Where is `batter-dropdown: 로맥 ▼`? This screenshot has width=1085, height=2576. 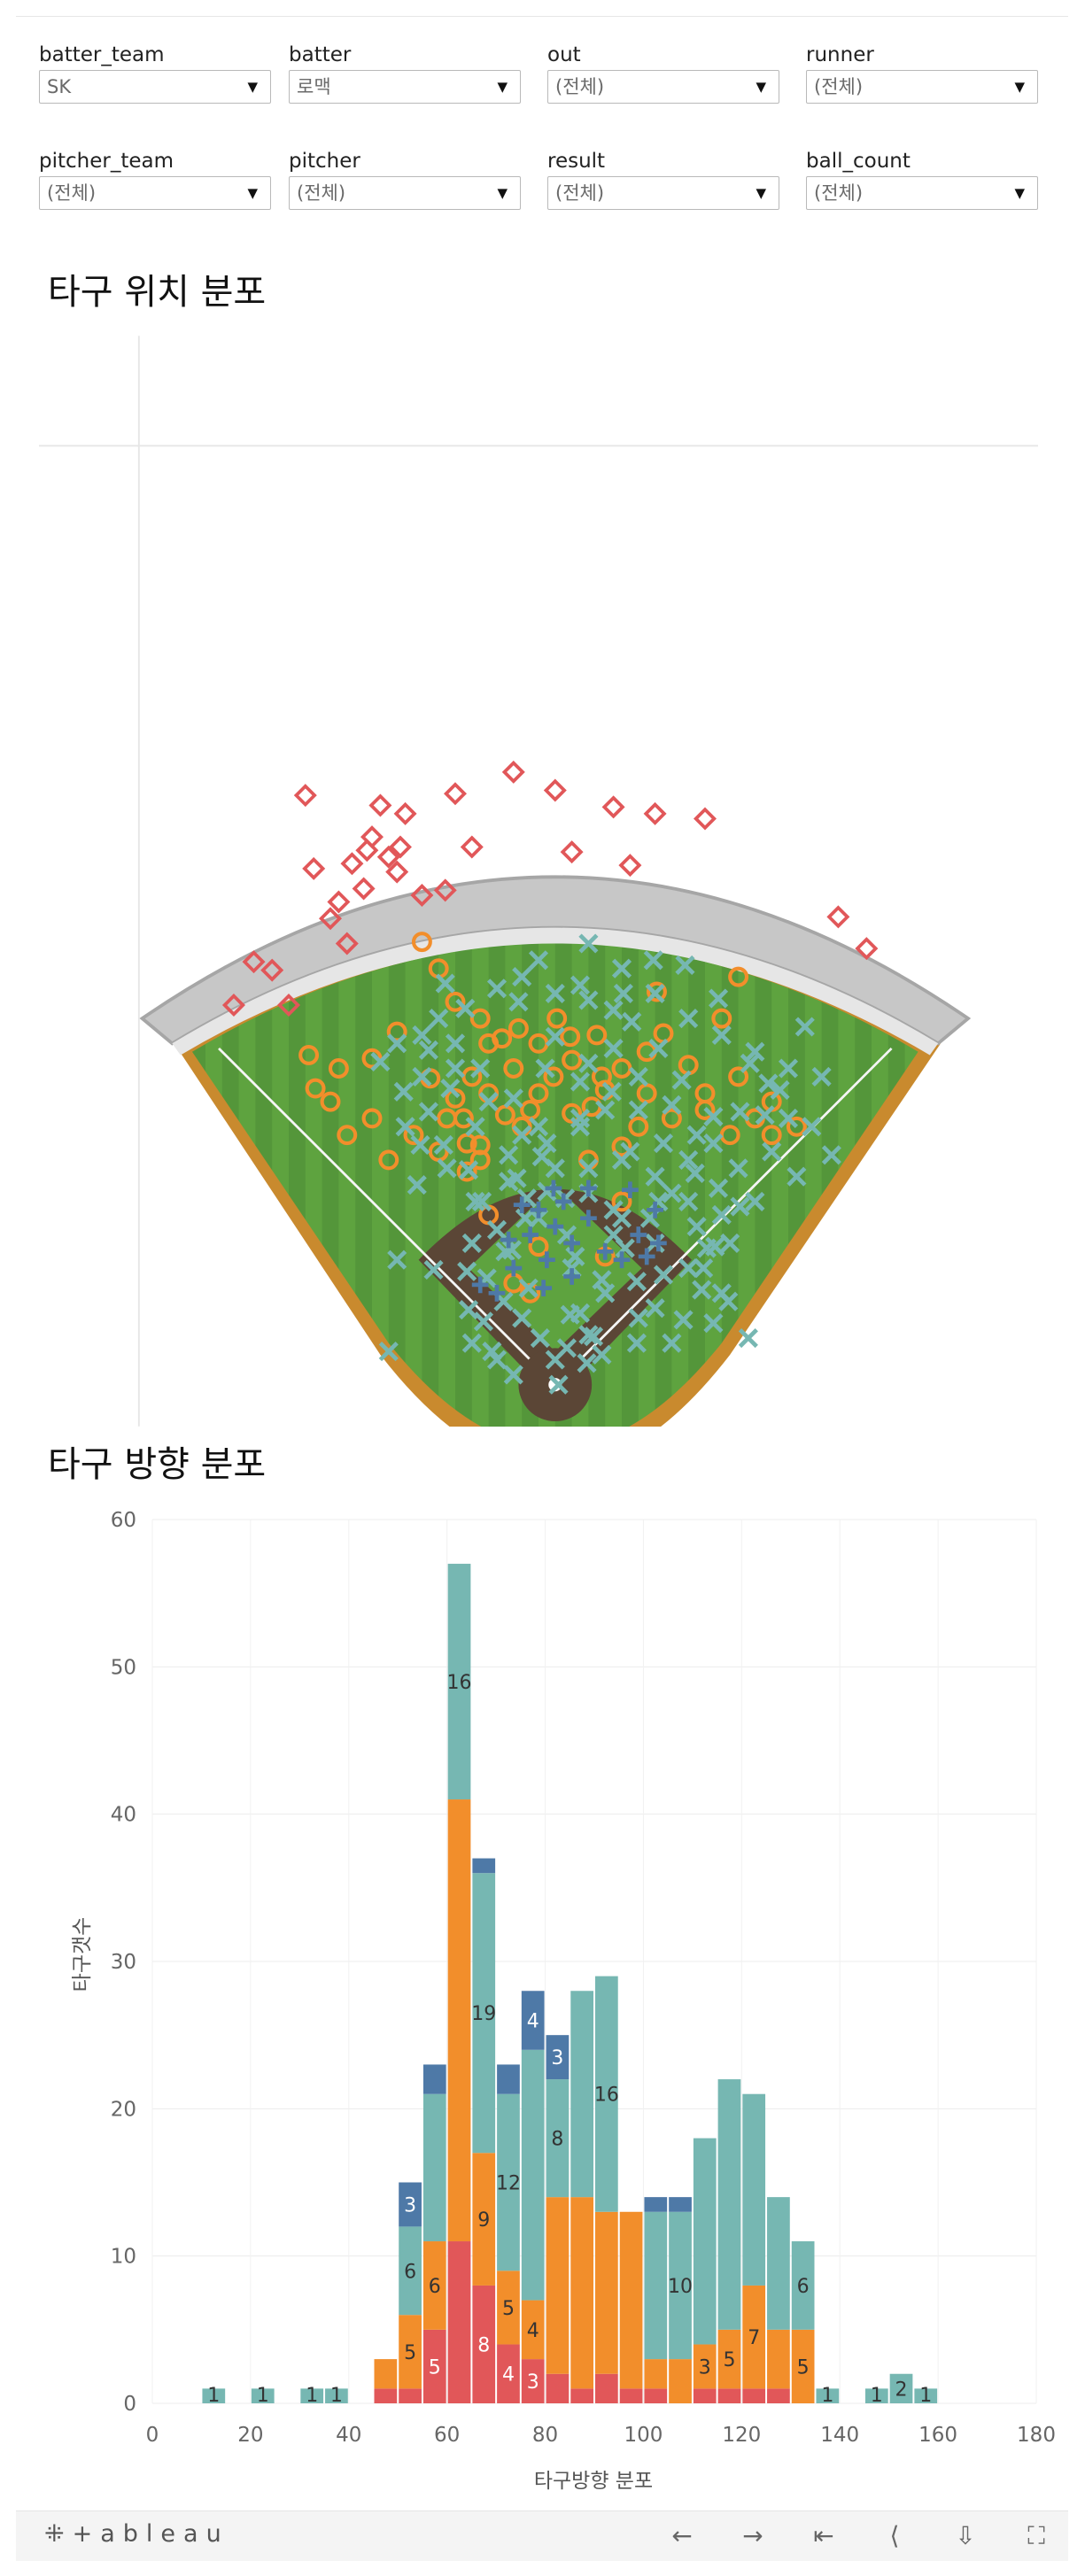 batter-dropdown: 로맥 ▼ is located at coordinates (405, 87).